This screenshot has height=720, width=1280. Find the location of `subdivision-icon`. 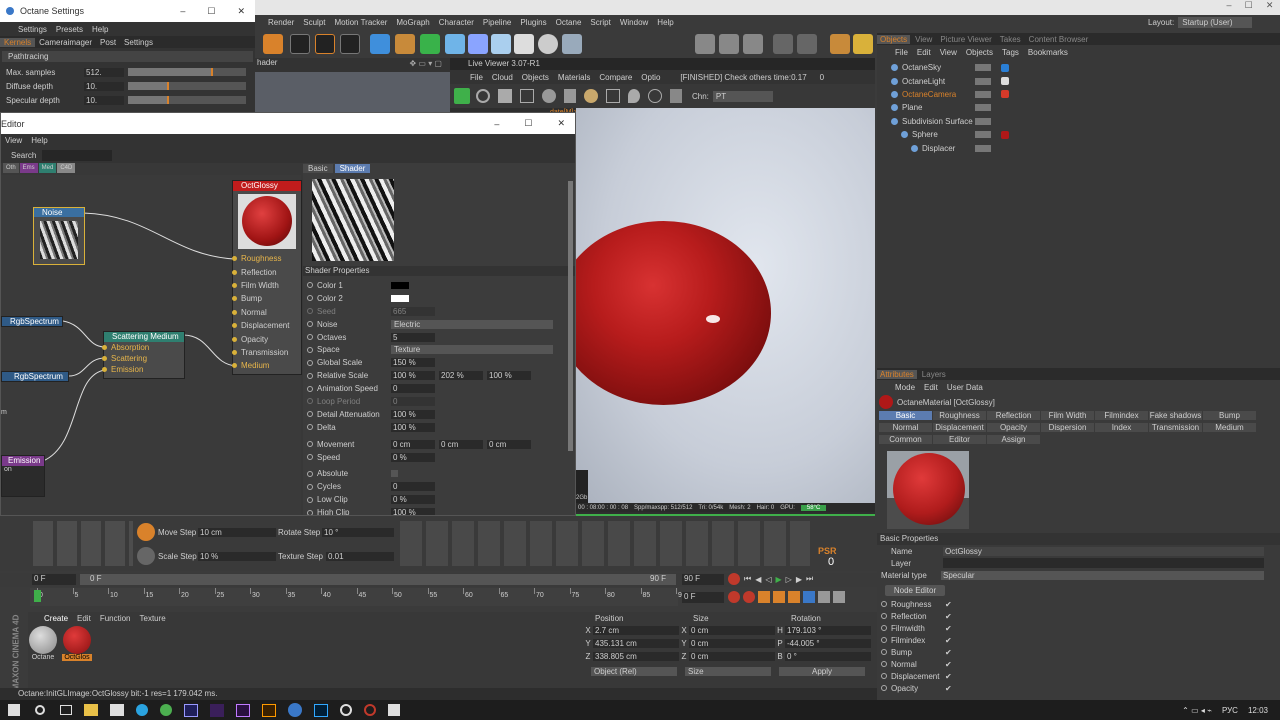

subdivision-icon is located at coordinates (430, 44).